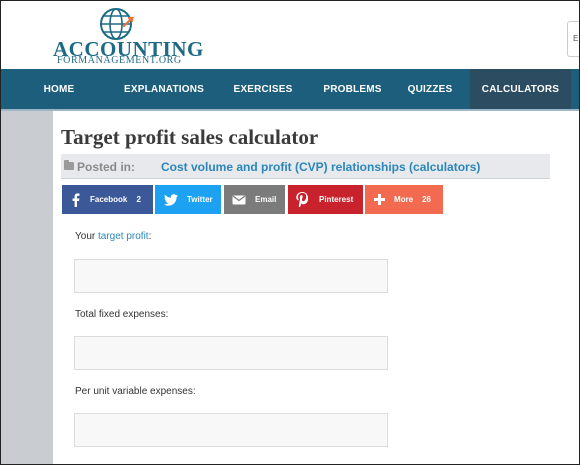 Image resolution: width=580 pixels, height=465 pixels. I want to click on nav-calculators: CALCULATORS, so click(520, 89).